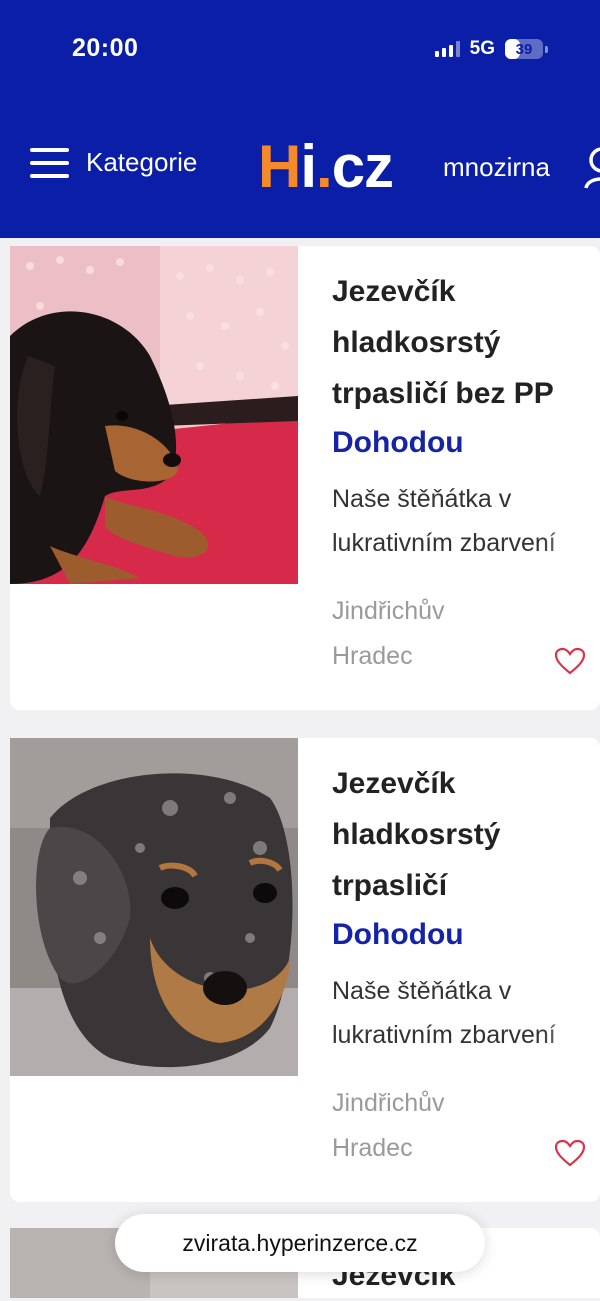 This screenshot has height=1301, width=600. Describe the element at coordinates (141, 162) in the screenshot. I see `categories-label: Kategorie` at that location.